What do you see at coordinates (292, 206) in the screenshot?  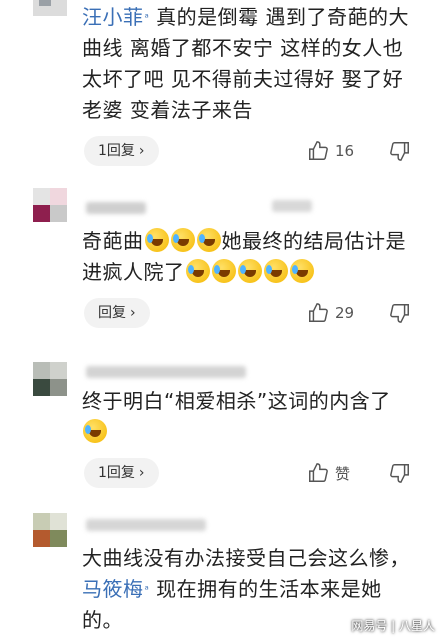 I see `user-tag-blurred` at bounding box center [292, 206].